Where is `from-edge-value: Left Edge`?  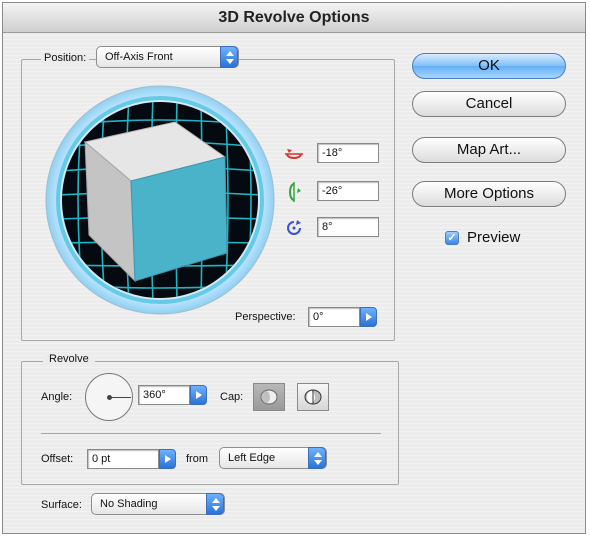
from-edge-value: Left Edge is located at coordinates (252, 458).